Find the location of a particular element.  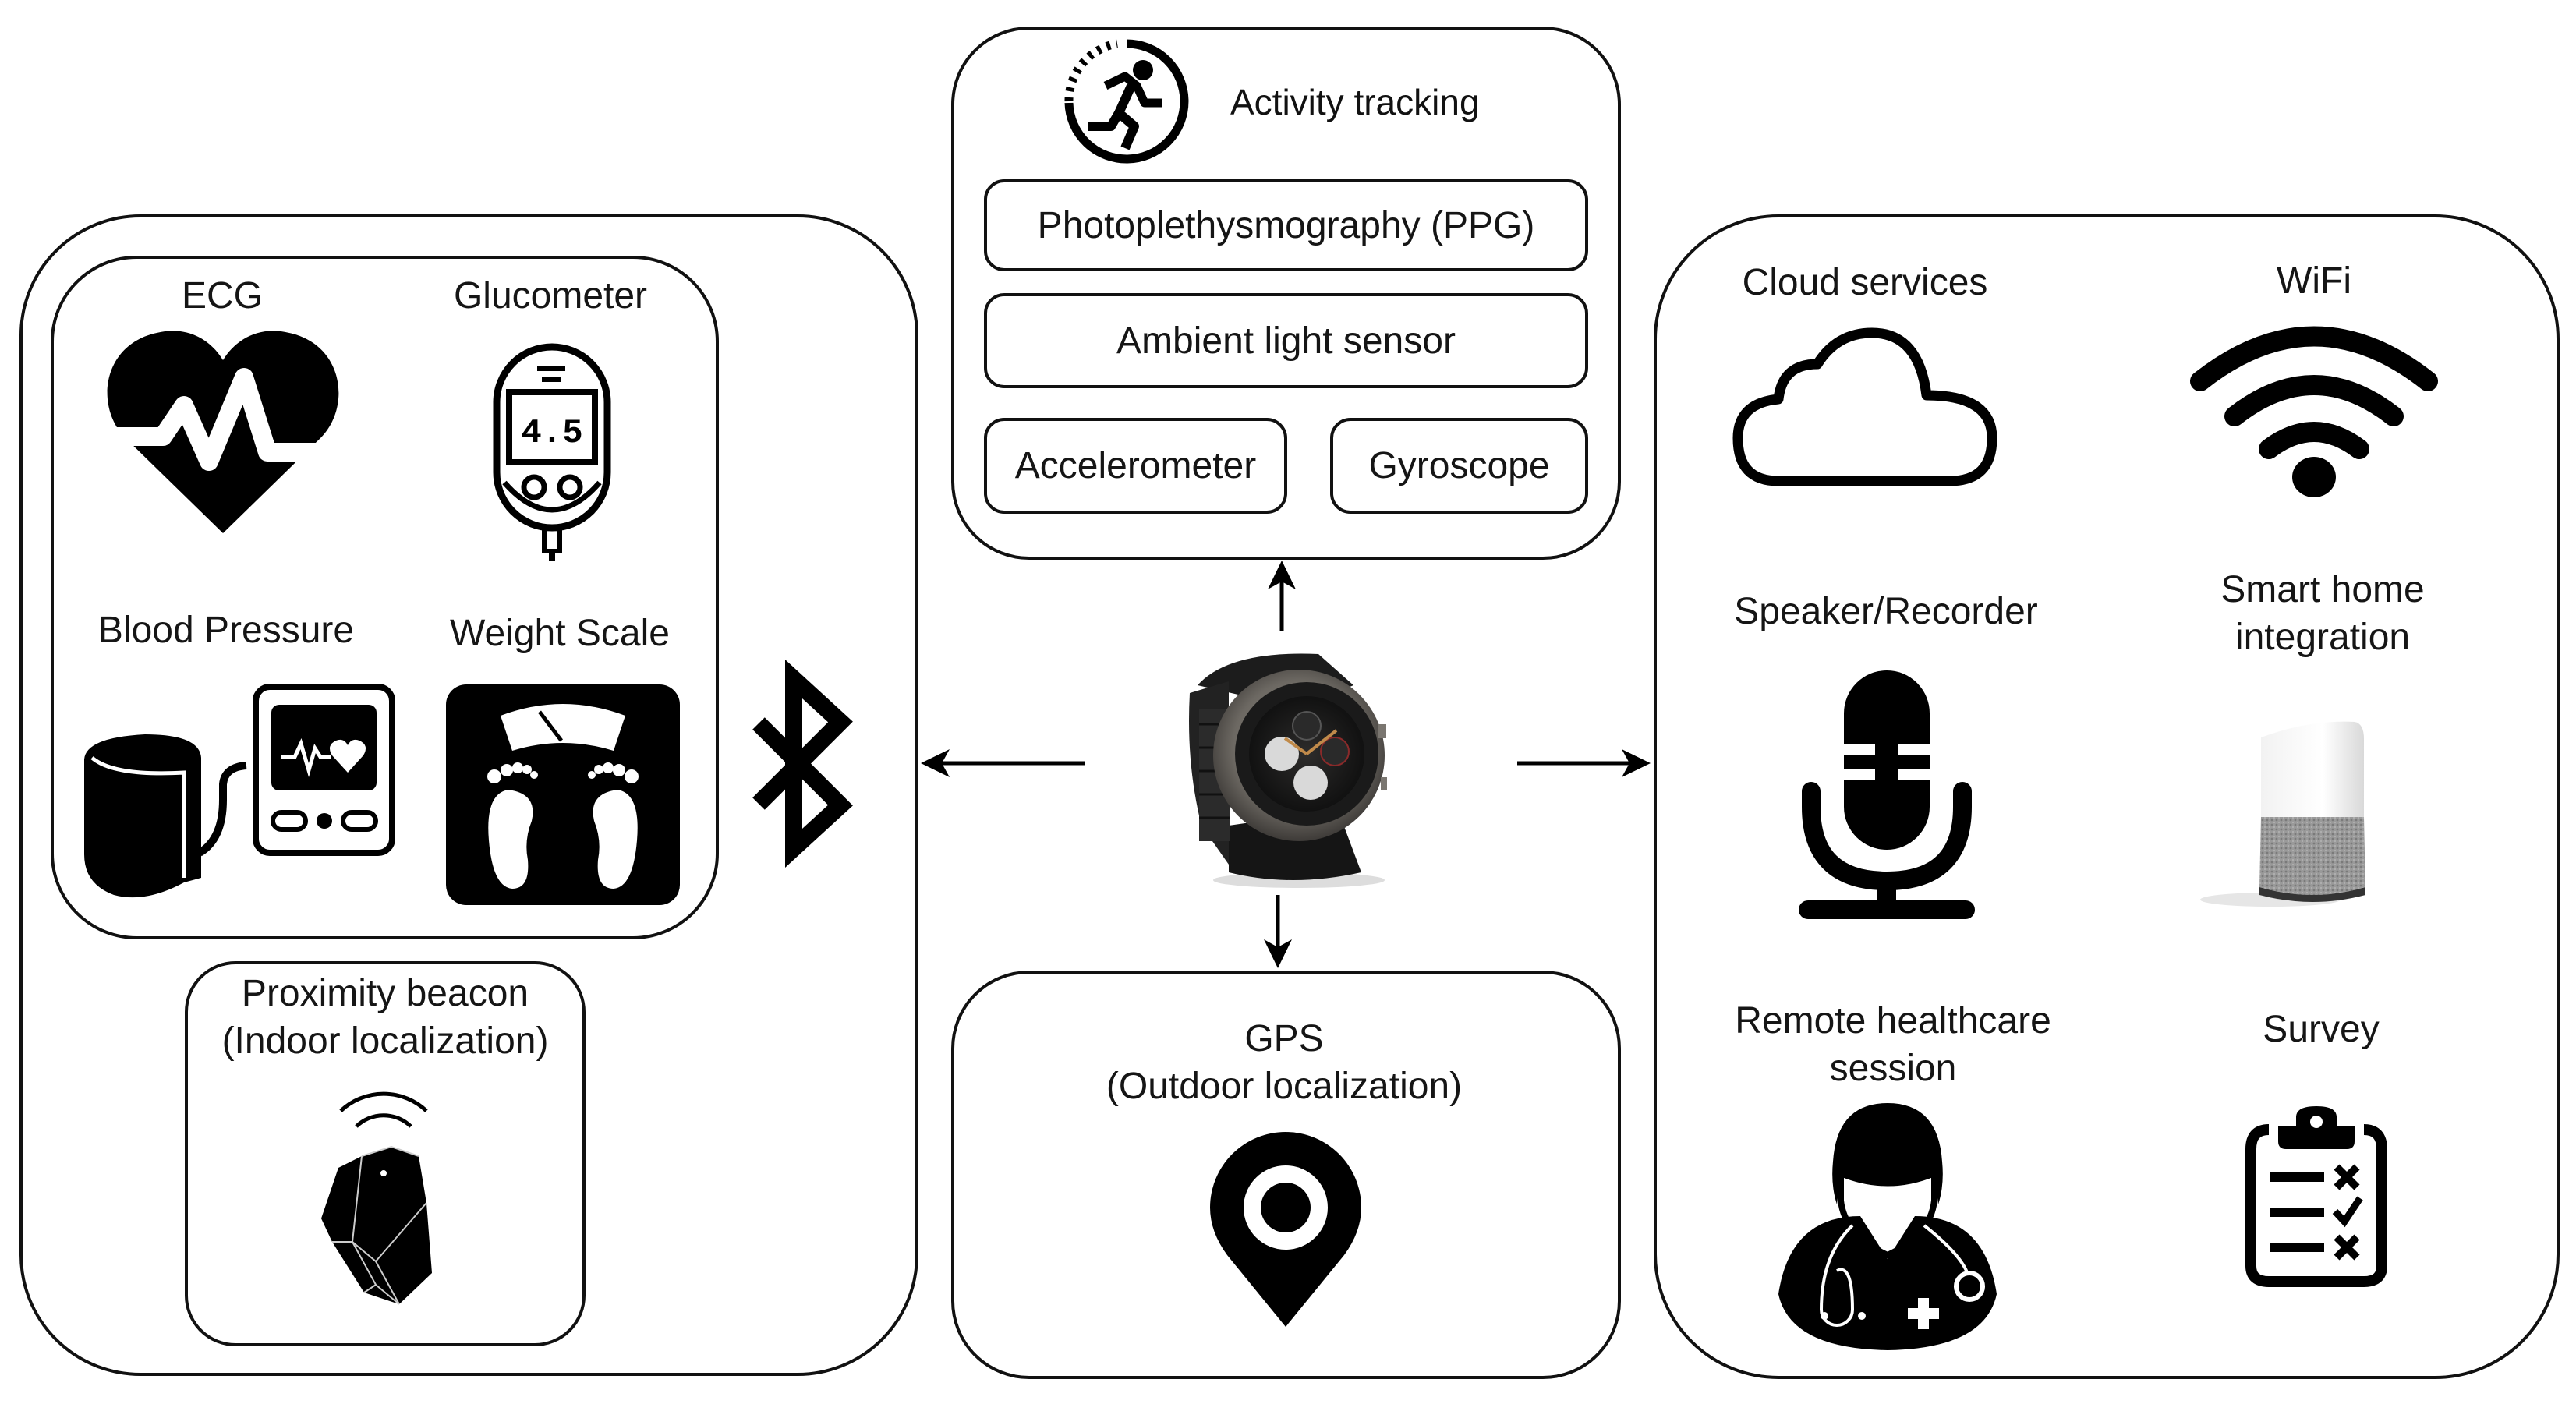

clipboard-checklist-icon is located at coordinates (2316, 1197).